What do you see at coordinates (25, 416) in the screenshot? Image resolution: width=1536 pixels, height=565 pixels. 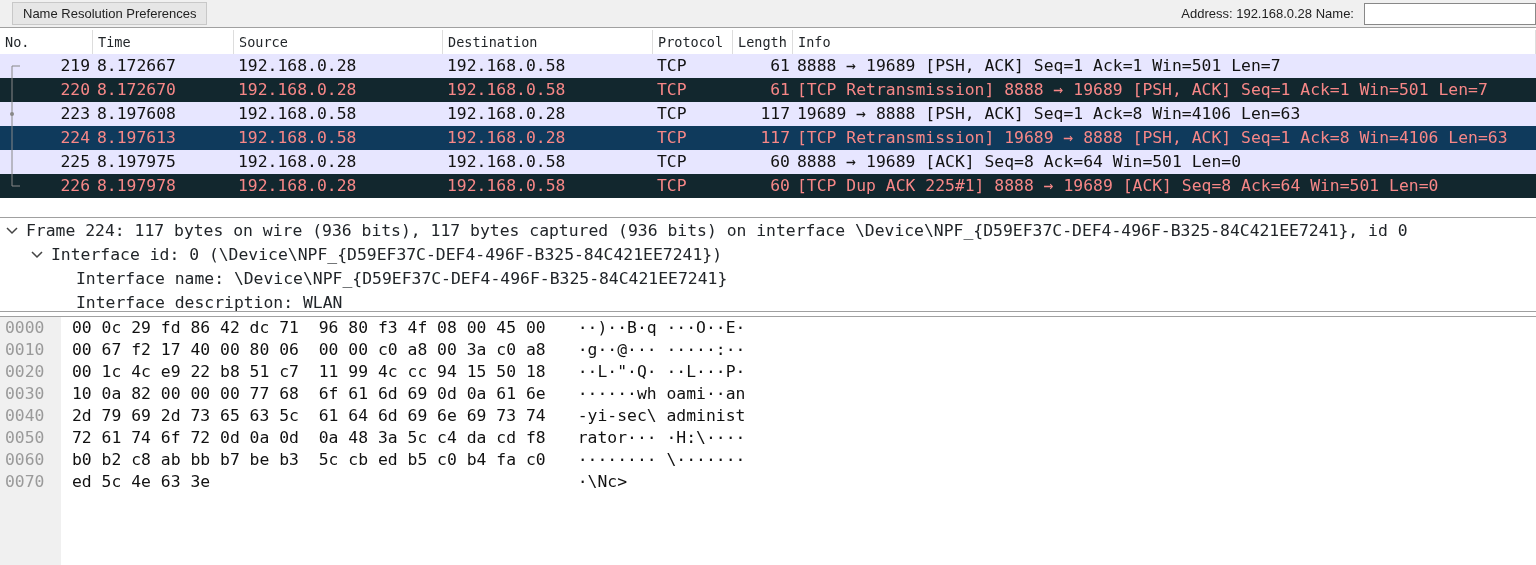 I see `byte-offset: 0040` at bounding box center [25, 416].